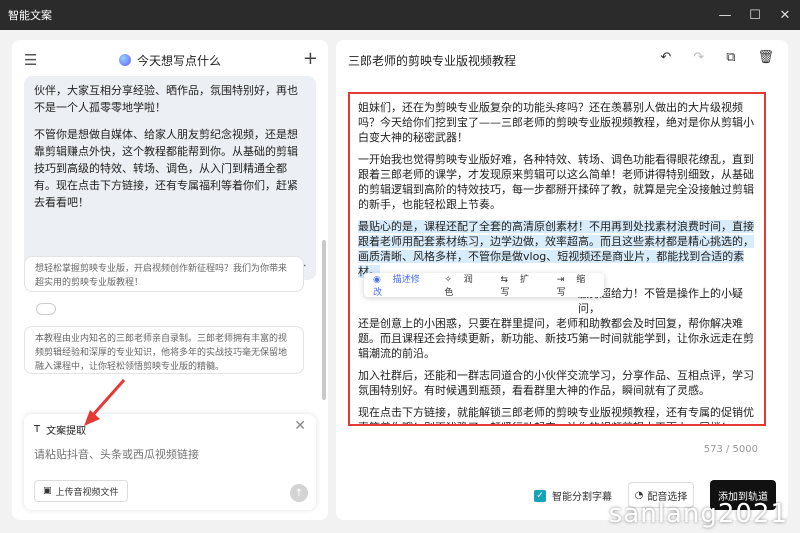 This screenshot has width=800, height=533. Describe the element at coordinates (665, 57) in the screenshot. I see `undo-icon: ↶` at that location.